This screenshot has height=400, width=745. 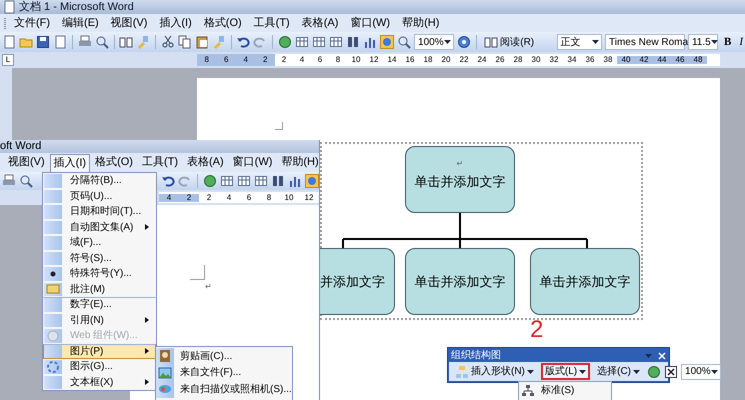 I want to click on new-document-icon, so click(x=9, y=42).